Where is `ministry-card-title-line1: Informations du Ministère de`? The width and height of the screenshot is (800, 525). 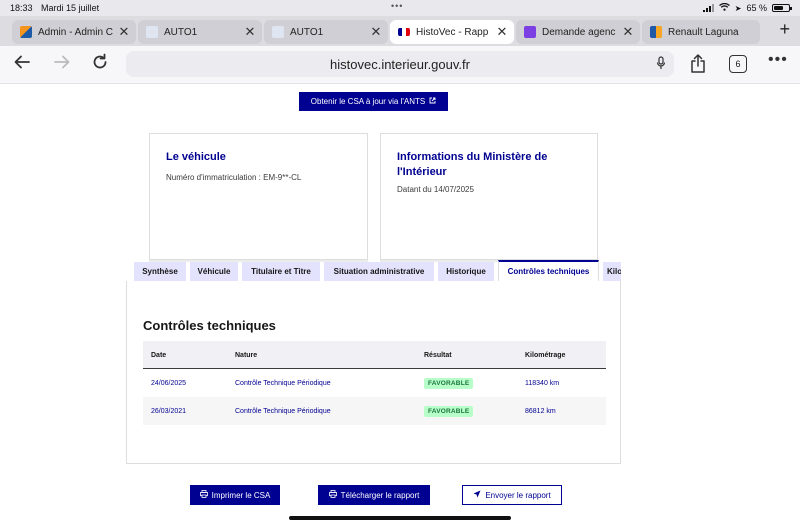
ministry-card-title-line1: Informations du Ministère de is located at coordinates (472, 157).